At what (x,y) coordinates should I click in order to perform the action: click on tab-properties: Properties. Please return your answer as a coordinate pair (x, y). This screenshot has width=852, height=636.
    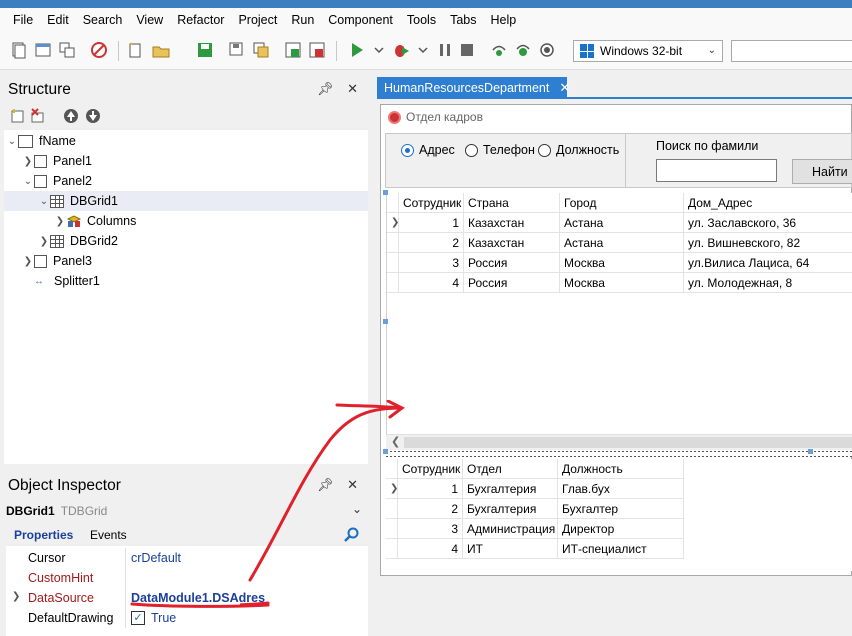
    Looking at the image, I should click on (43, 535).